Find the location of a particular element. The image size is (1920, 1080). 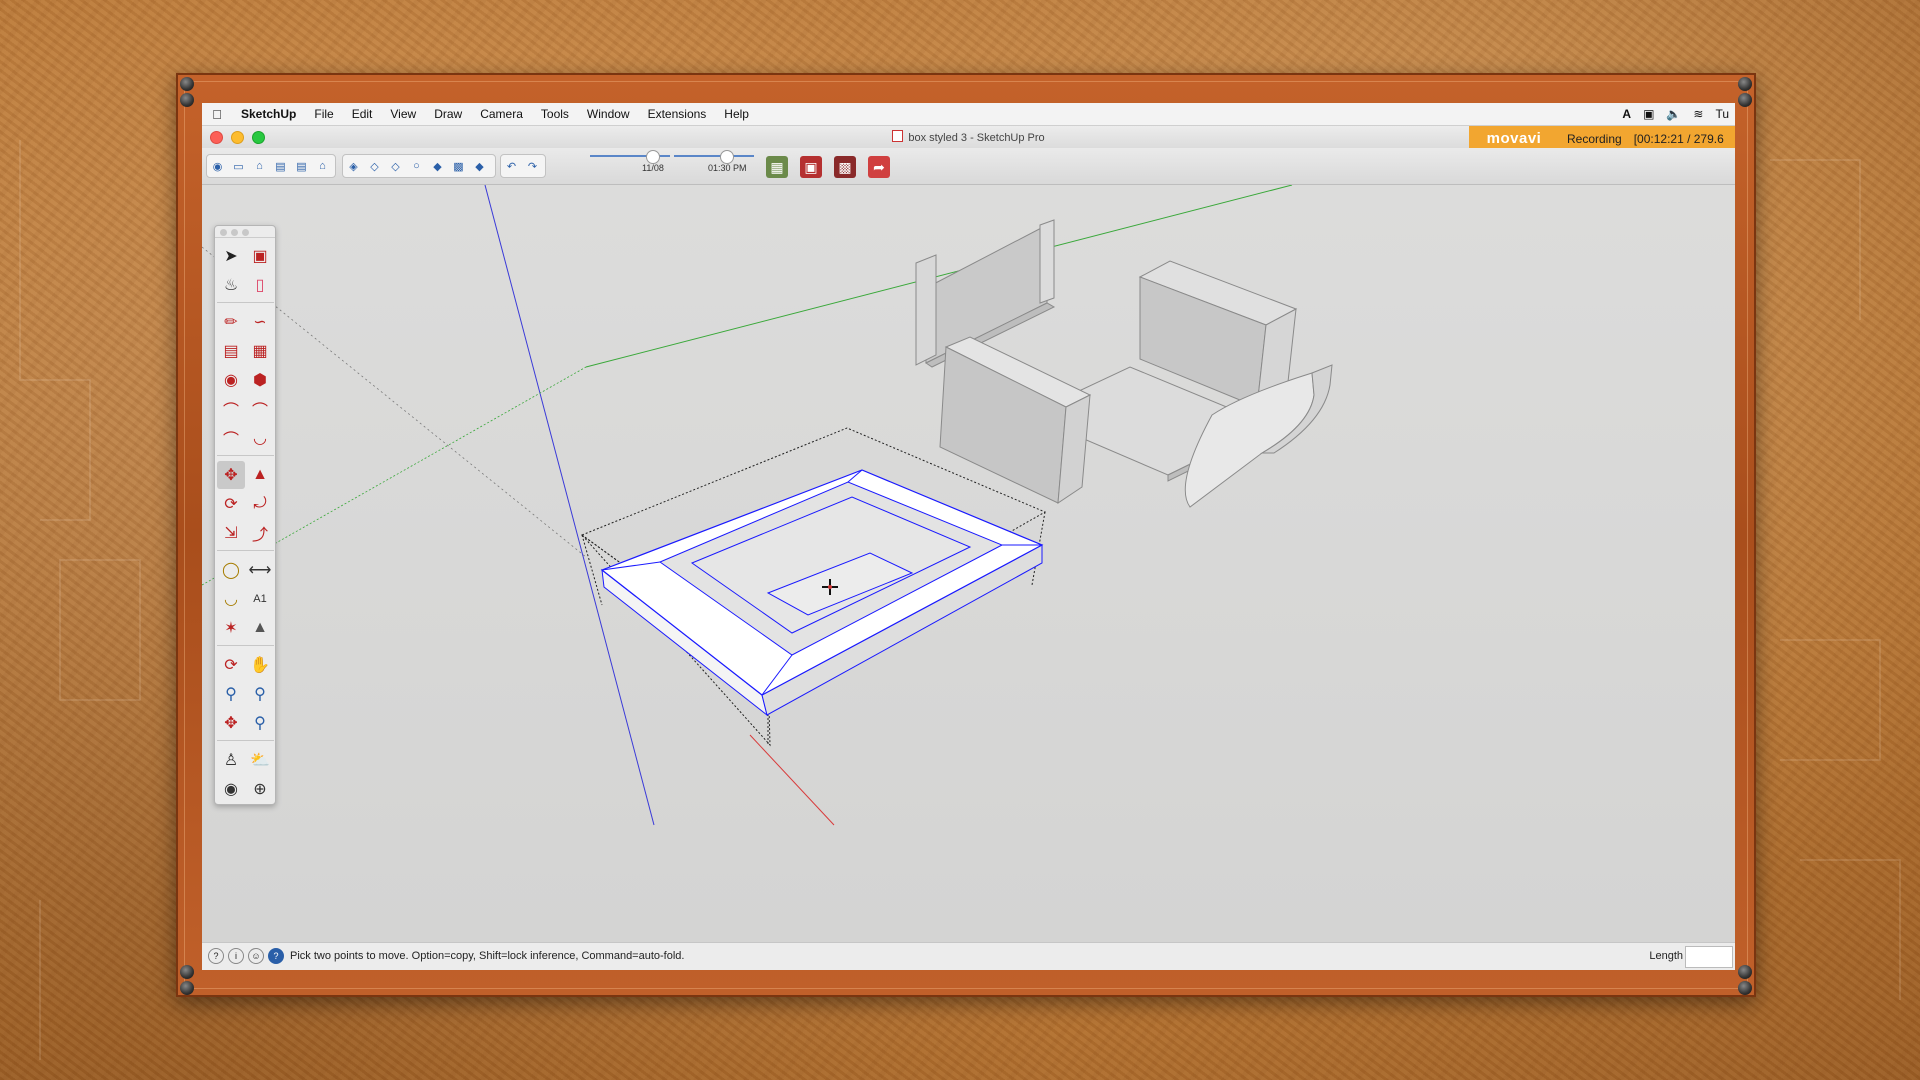

menu-draw: Draw is located at coordinates (448, 114).